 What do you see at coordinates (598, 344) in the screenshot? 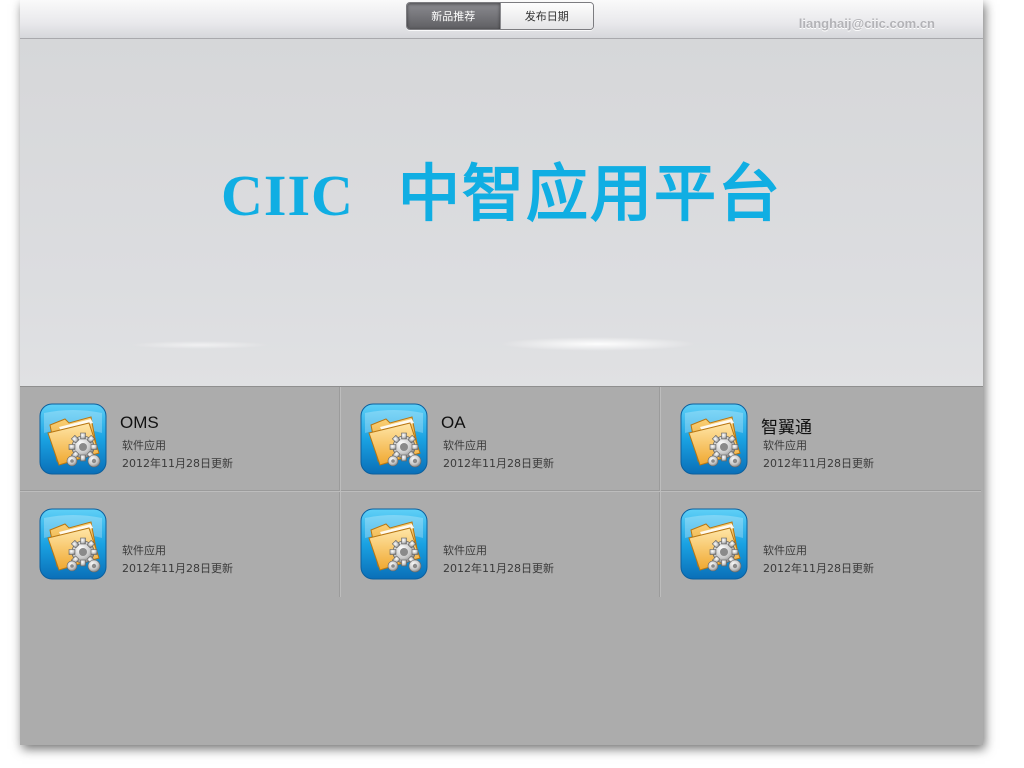
I see `hero-highlight` at bounding box center [598, 344].